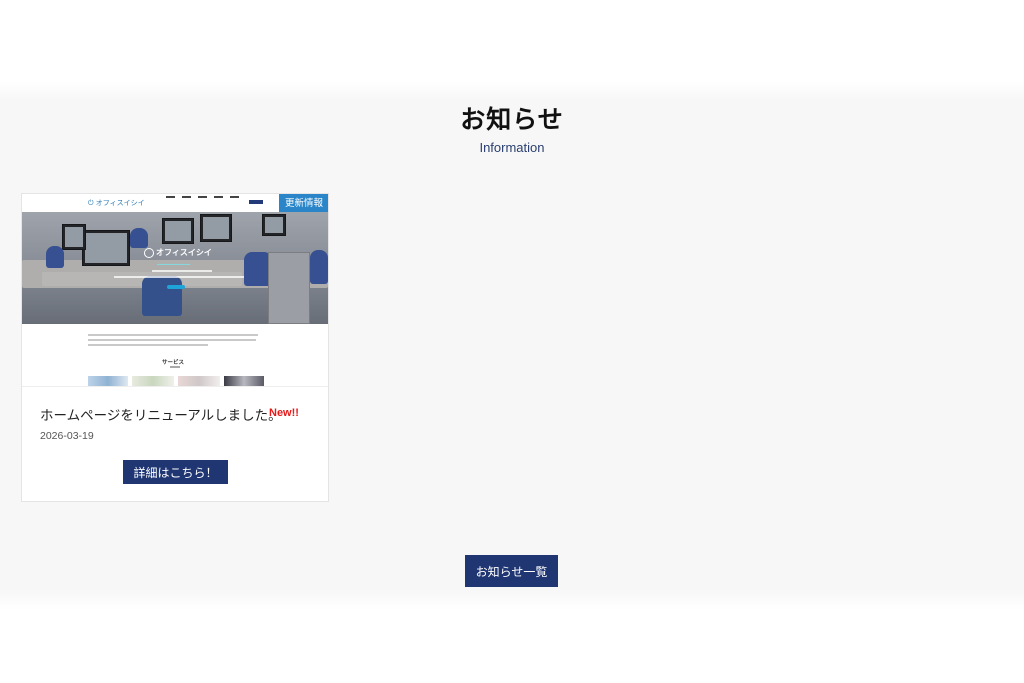 The image size is (1024, 683). I want to click on section-title: お知らせ, so click(512, 119).